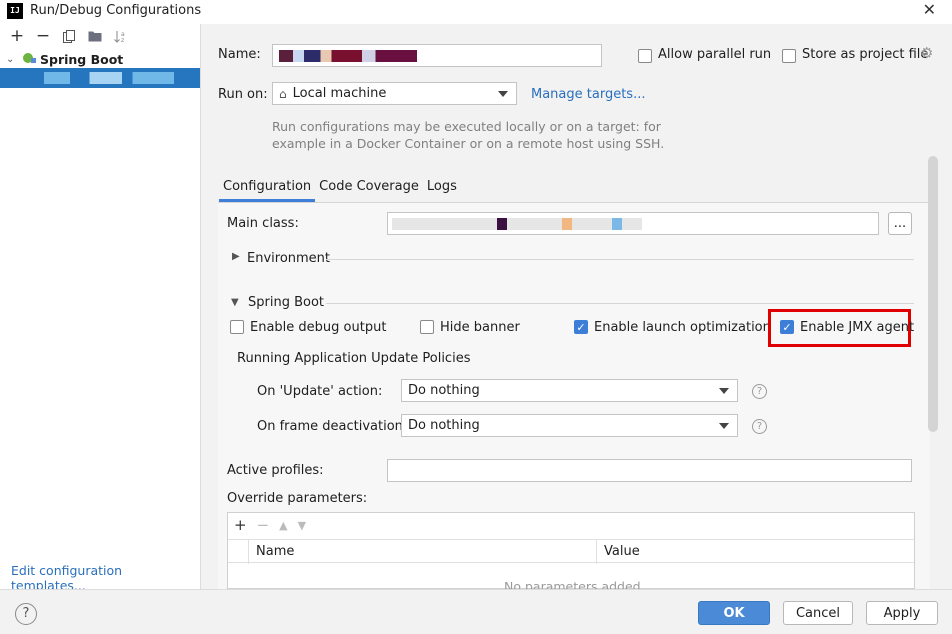  I want to click on tree-group-spring-boot: ⌄ Spring Boot, so click(100, 59).